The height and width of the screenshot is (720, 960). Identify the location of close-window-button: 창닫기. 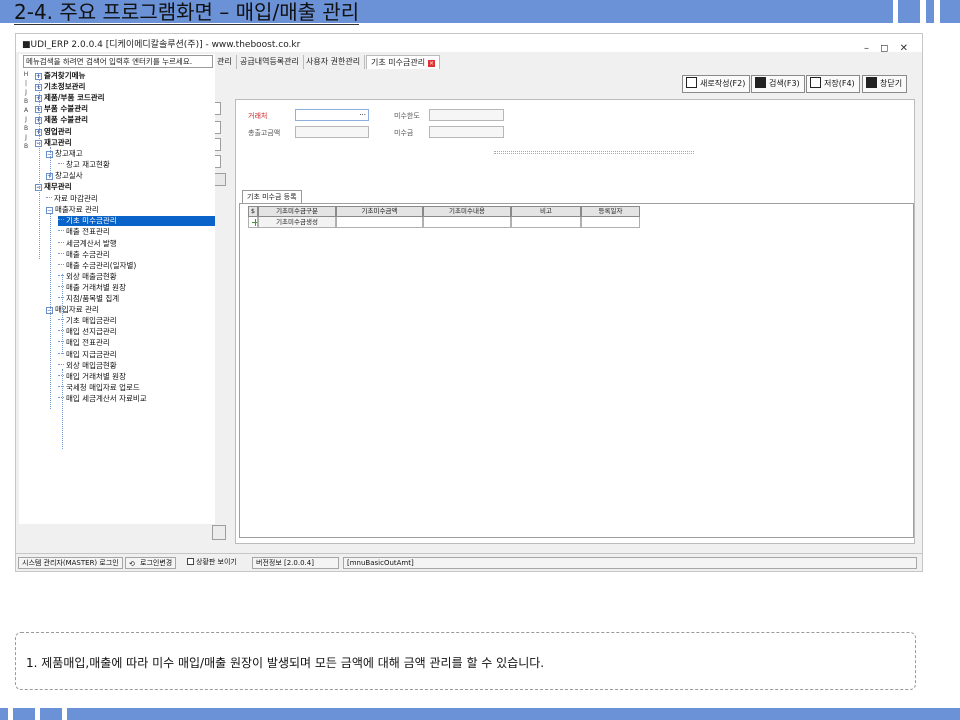
(885, 84).